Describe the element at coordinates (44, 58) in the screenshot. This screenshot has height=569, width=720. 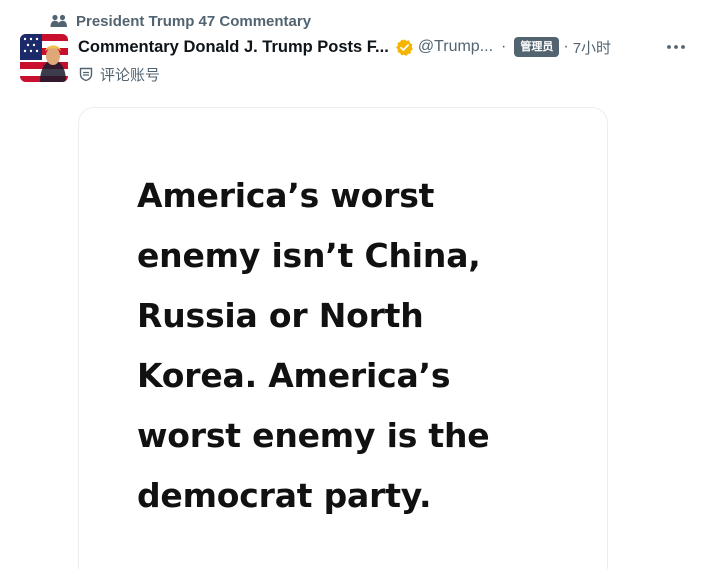
I see `avatar` at that location.